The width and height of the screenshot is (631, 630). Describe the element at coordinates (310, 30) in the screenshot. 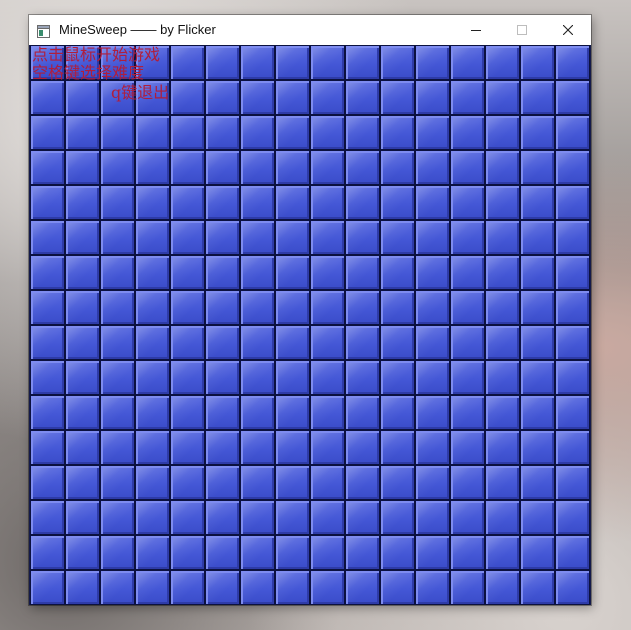

I see `title-bar: MineSweep —— by Flicker` at that location.